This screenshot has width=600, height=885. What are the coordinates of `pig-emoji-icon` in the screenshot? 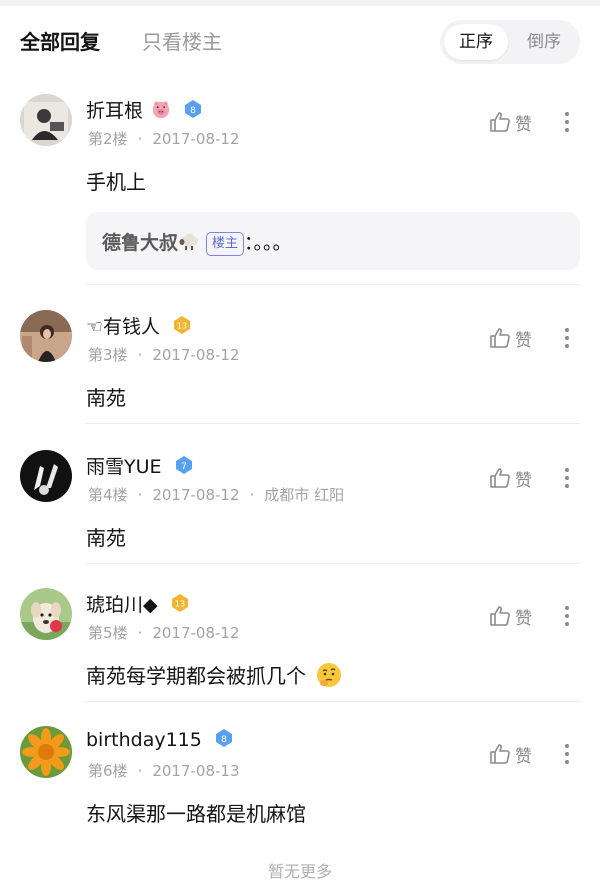 It's located at (161, 109).